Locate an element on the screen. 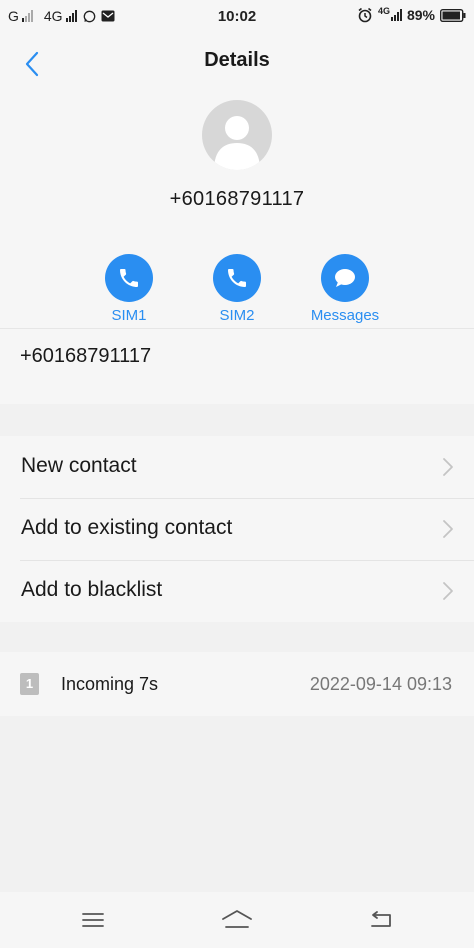 The image size is (474, 948). call-sim1-circle is located at coordinates (129, 278).